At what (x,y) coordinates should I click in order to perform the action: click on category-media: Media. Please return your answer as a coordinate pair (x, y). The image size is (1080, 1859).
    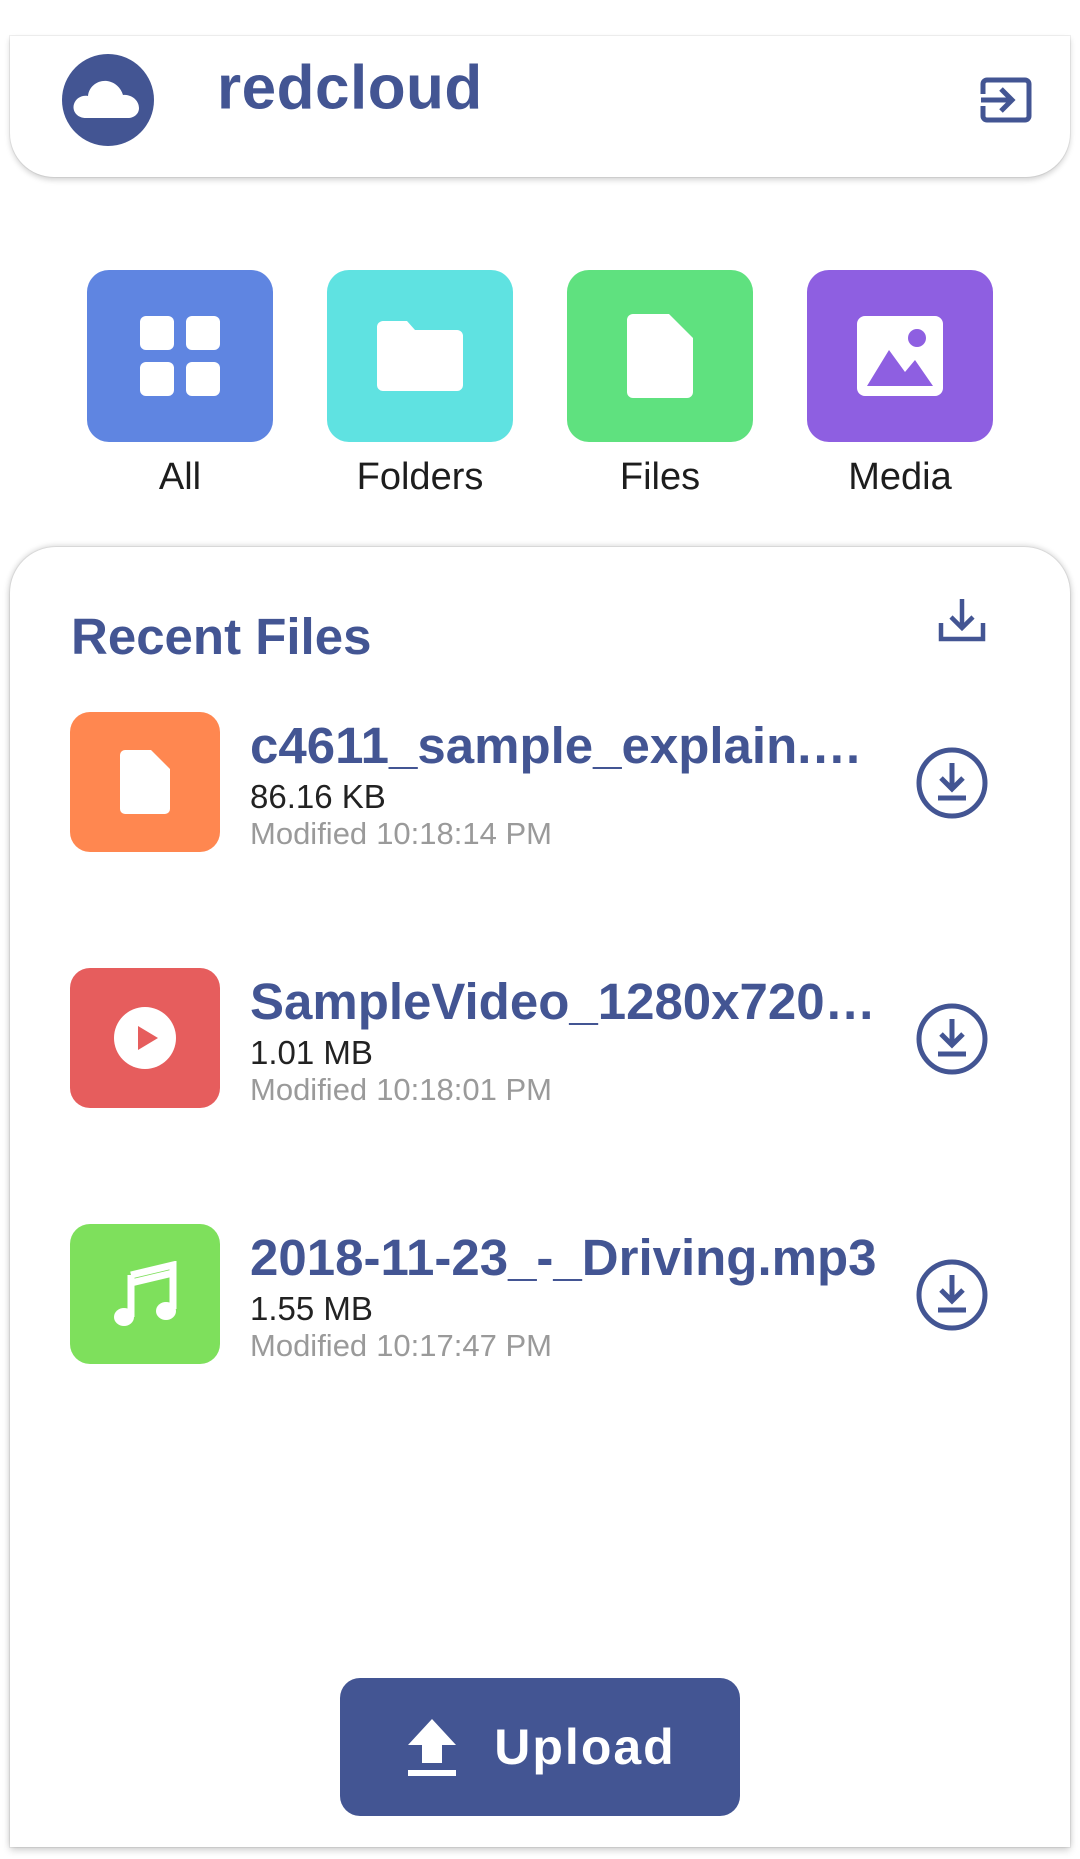
    Looking at the image, I should click on (900, 384).